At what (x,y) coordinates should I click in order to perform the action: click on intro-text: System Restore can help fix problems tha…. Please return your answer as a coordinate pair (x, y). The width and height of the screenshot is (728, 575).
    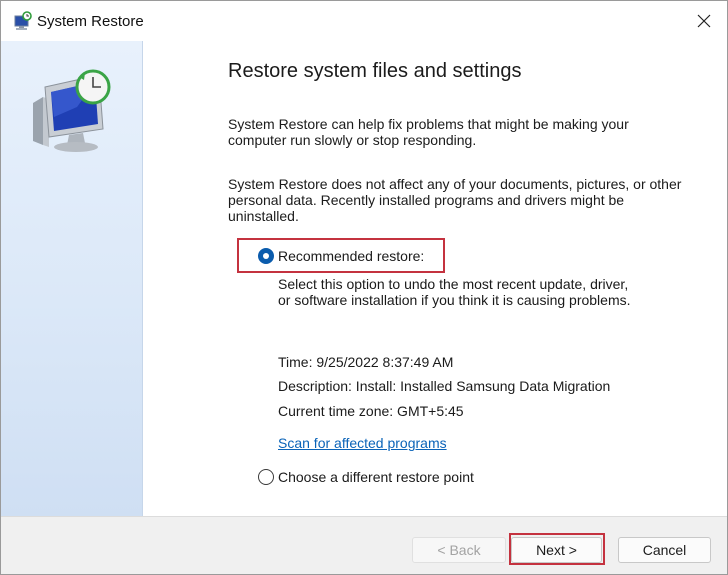
    Looking at the image, I should click on (428, 132).